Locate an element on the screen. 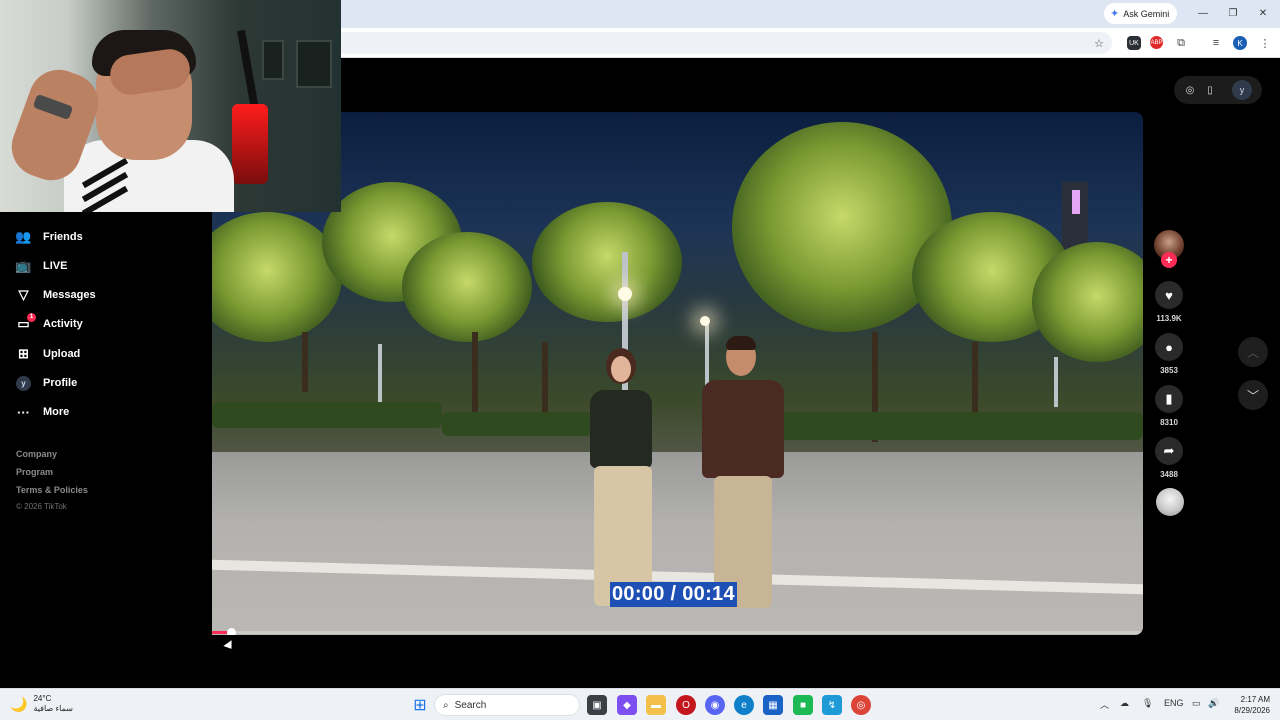  share-arrow-icon: ➦ is located at coordinates (1169, 451).